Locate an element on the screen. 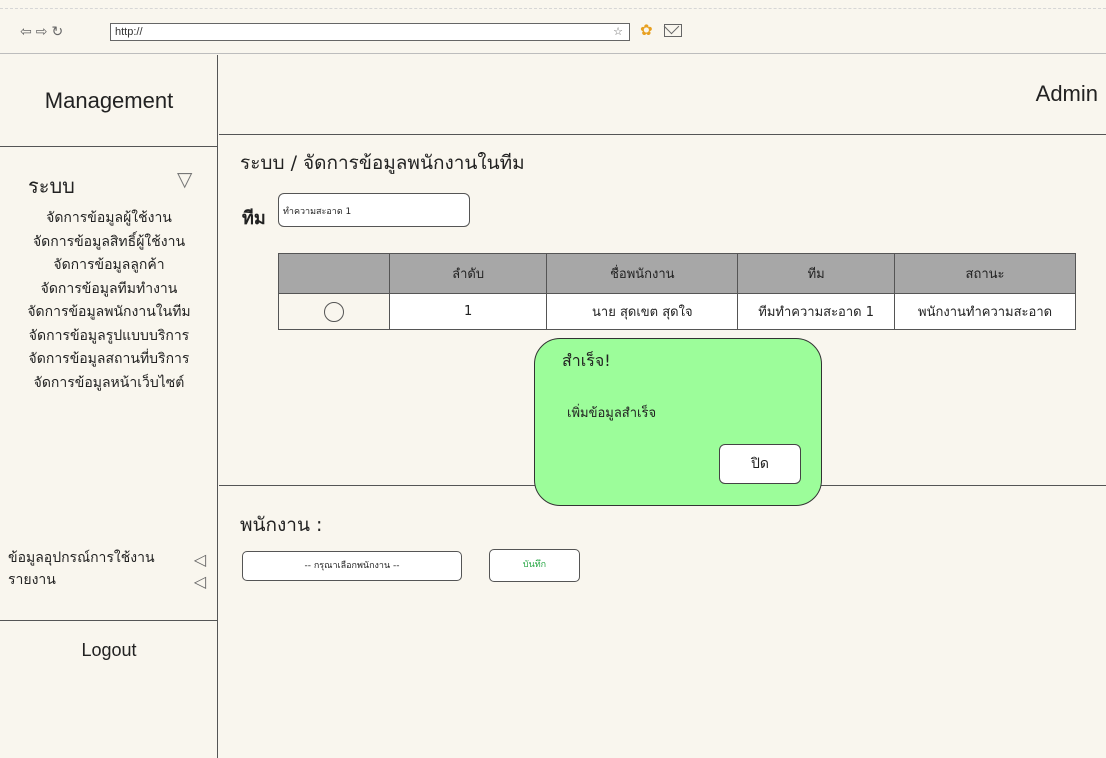 The height and width of the screenshot is (758, 1106). forward-icon: ⇨ is located at coordinates (42, 32).